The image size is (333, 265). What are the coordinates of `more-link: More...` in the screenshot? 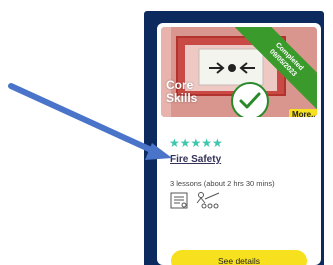 It's located at (303, 113).